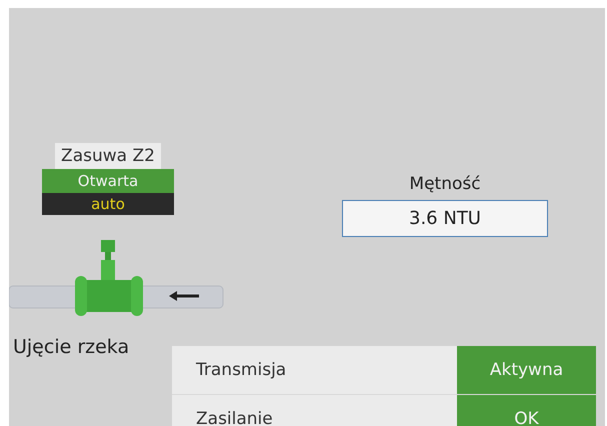 Image resolution: width=607 pixels, height=426 pixels. I want to click on status-value: OK, so click(526, 410).